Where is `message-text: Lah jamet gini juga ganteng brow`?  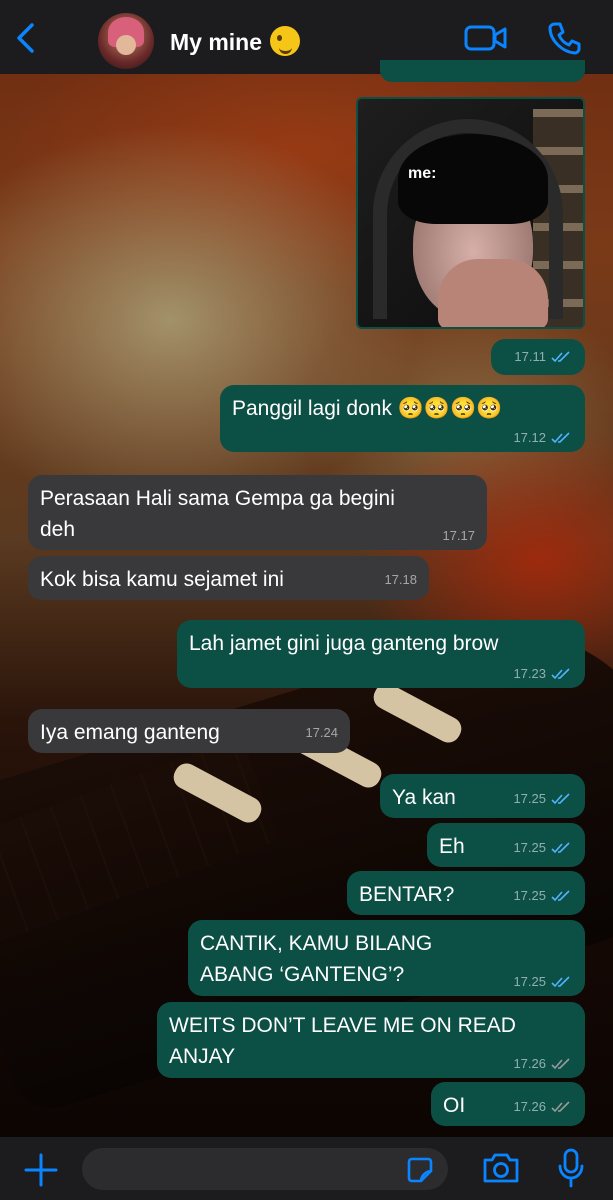
message-text: Lah jamet gini juga ganteng brow is located at coordinates (344, 643).